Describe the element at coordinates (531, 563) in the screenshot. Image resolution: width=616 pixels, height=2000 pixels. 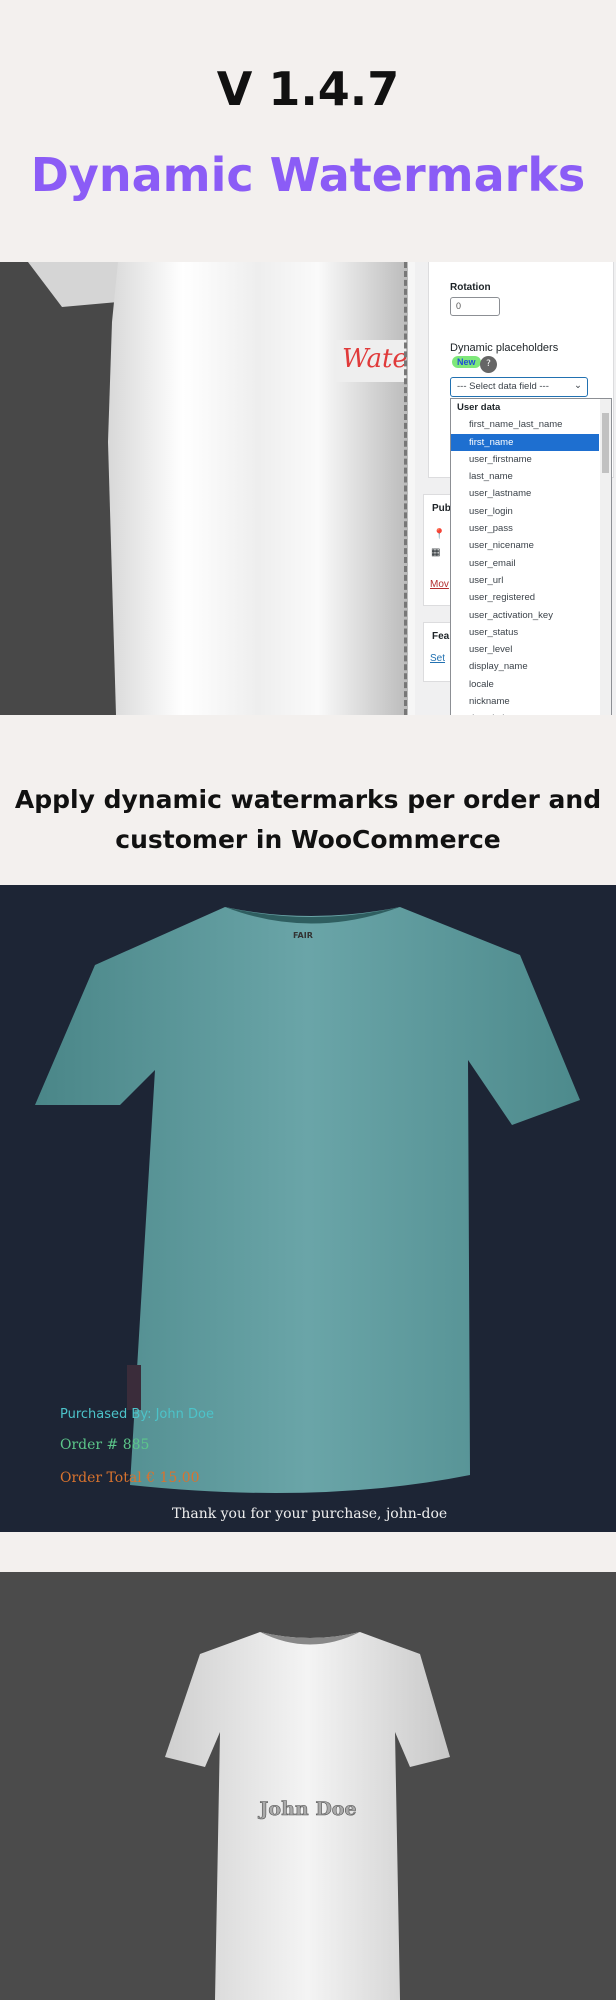
I see `dropdown-option: user_email` at that location.